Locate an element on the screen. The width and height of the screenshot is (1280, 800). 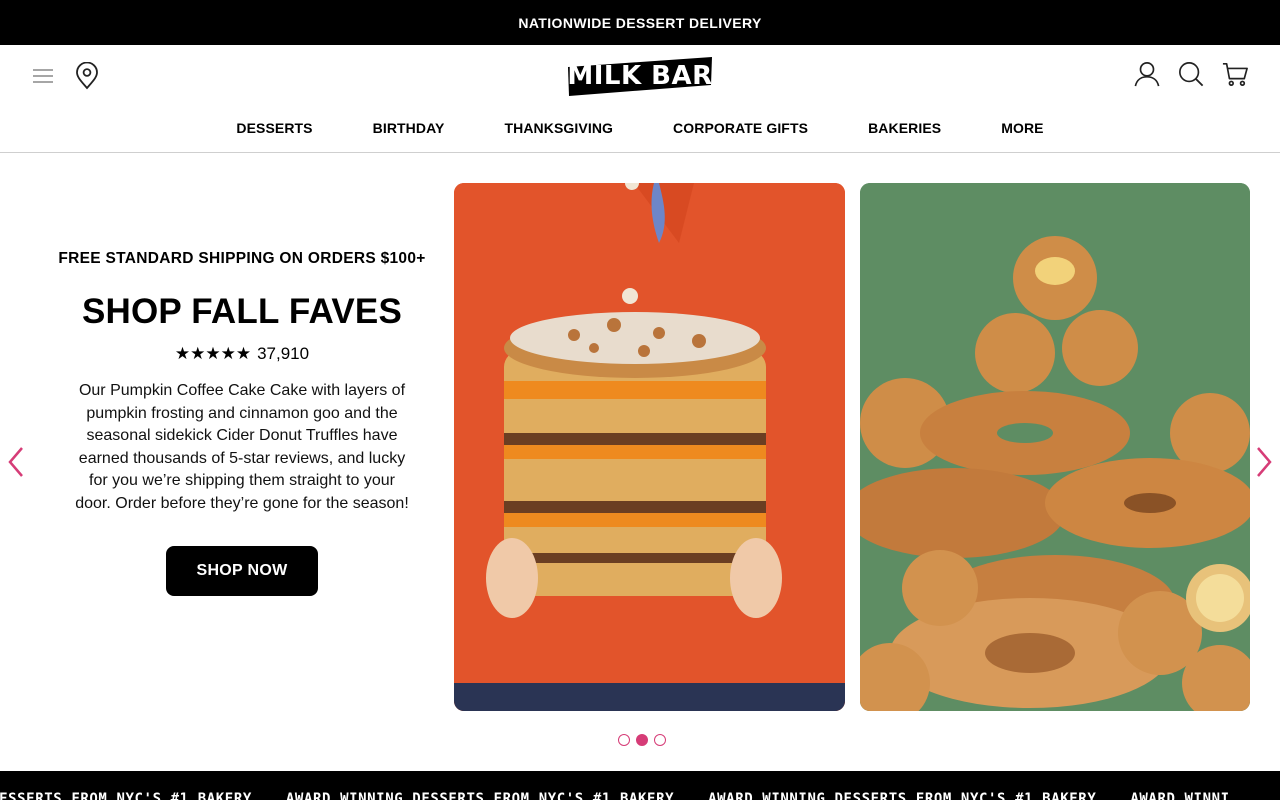
nav-item-desserts: DESSERTS is located at coordinates (274, 128).